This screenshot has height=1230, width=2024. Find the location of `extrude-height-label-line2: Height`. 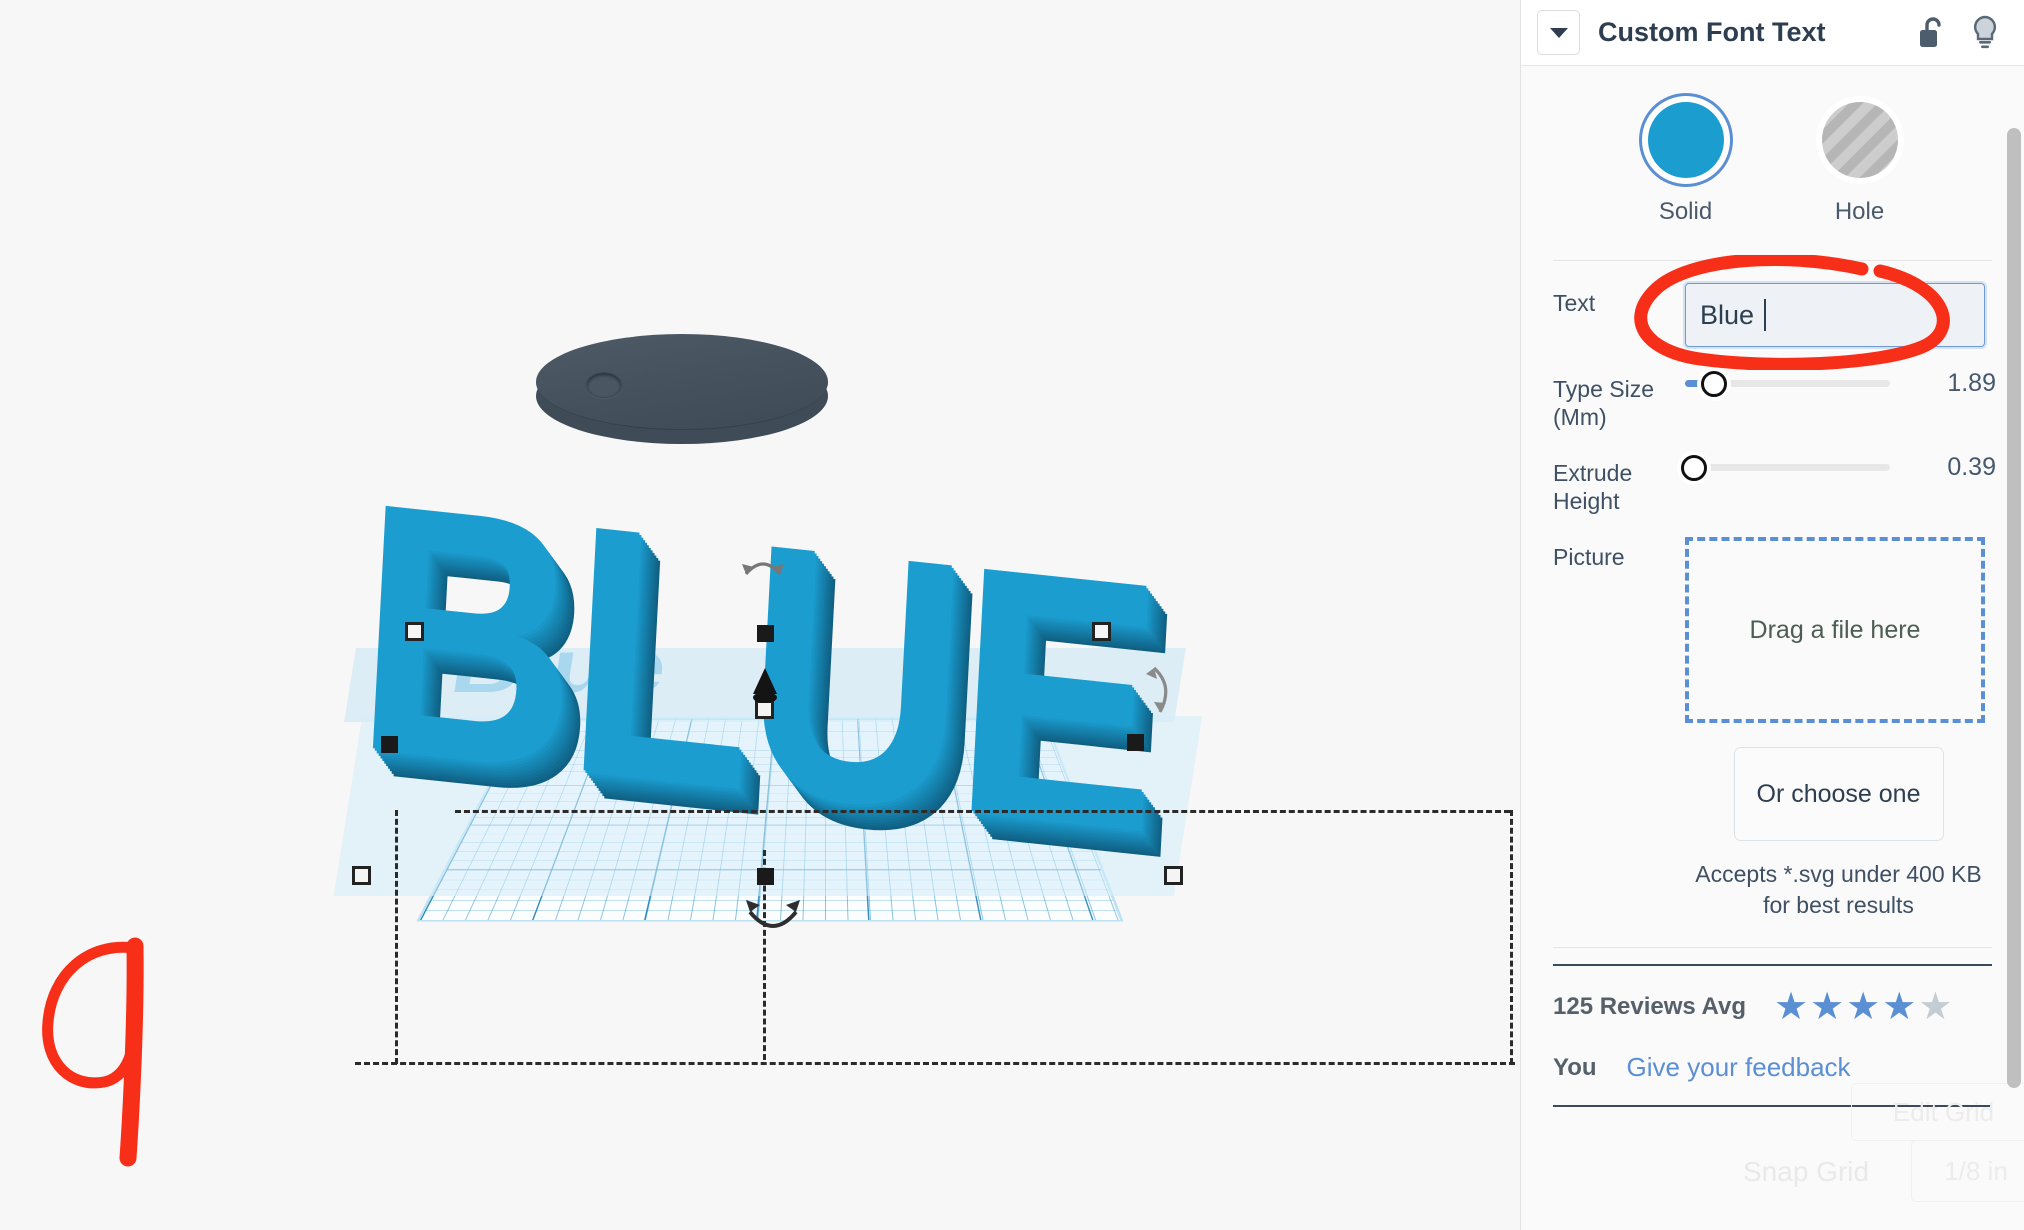

extrude-height-label-line2: Height is located at coordinates (1586, 501).